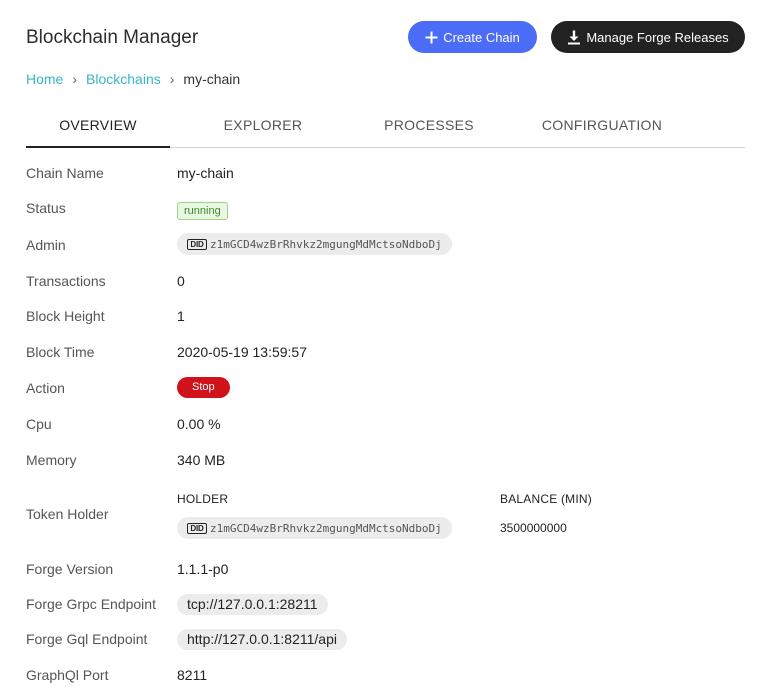 The width and height of the screenshot is (759, 692). I want to click on graphql-port-value: 8211, so click(192, 675).